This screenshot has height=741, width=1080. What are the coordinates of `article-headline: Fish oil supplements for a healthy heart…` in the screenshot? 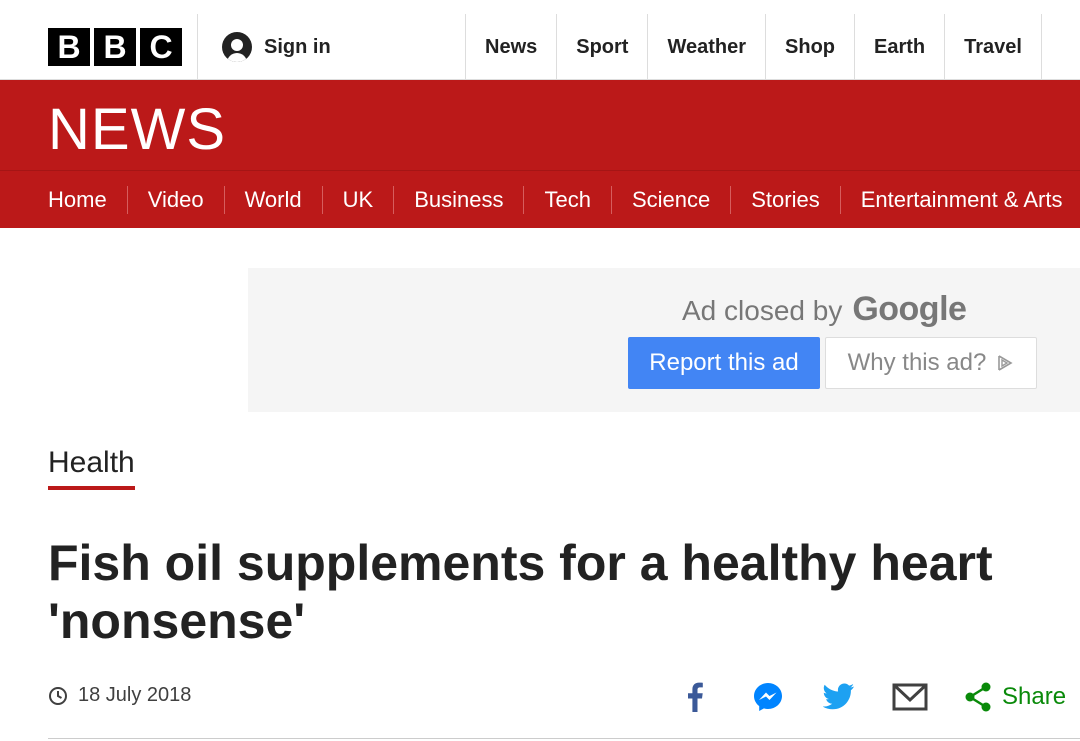 It's located at (520, 592).